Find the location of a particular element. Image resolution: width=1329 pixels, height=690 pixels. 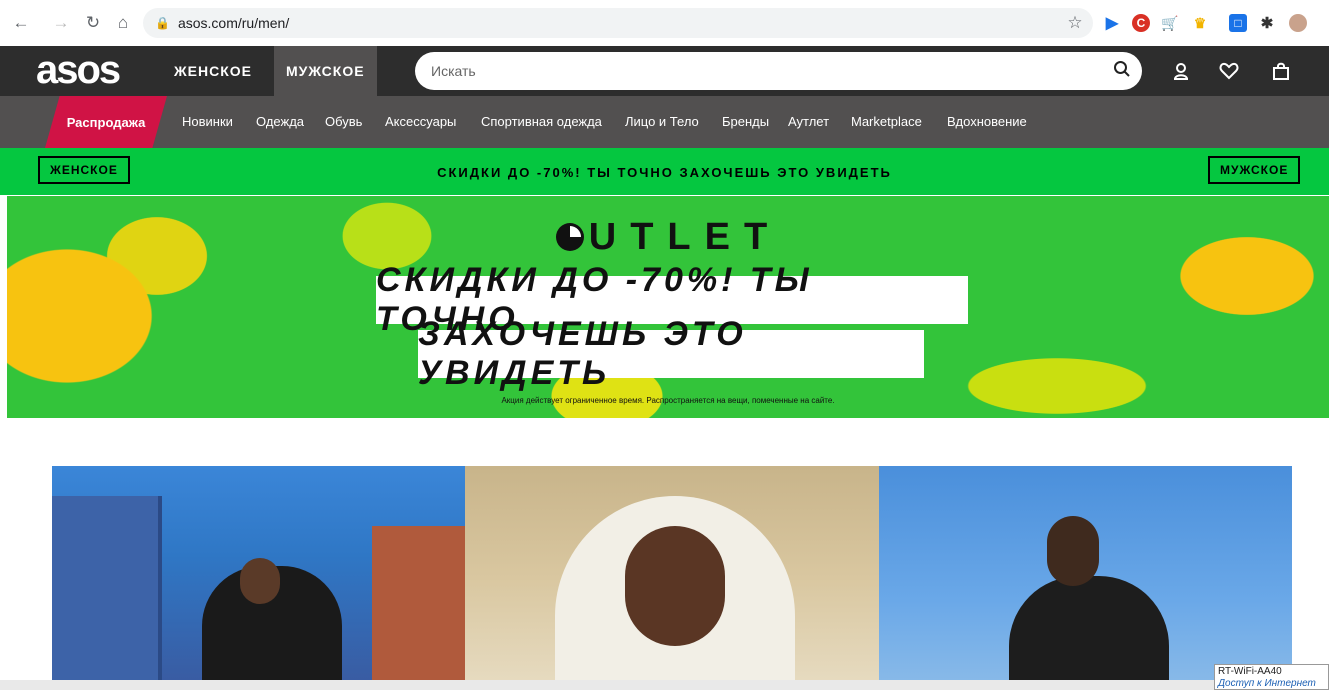

search-box is located at coordinates (778, 71).